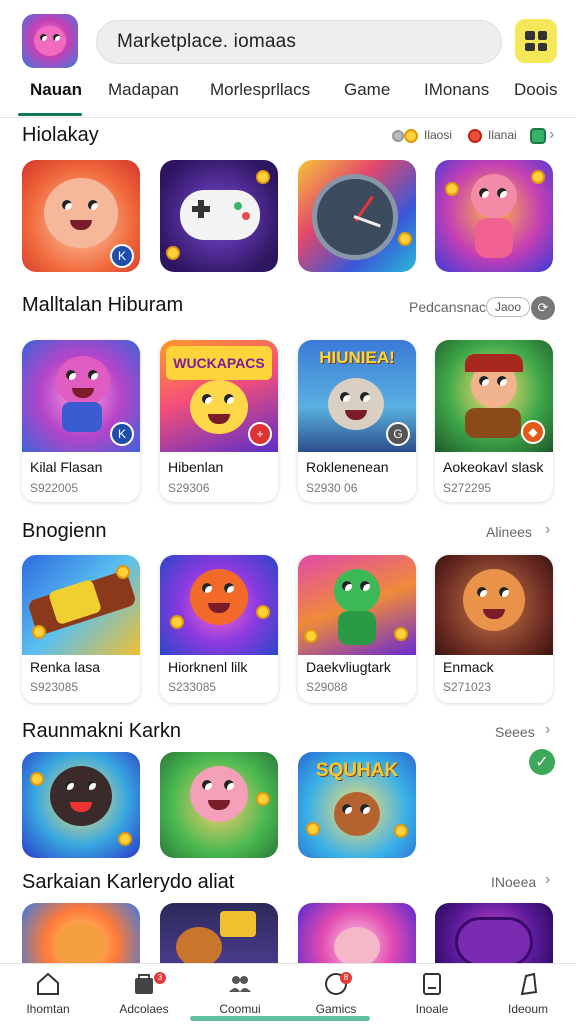 The width and height of the screenshot is (576, 1024). Describe the element at coordinates (206, 42) in the screenshot. I see `search-input: Marketplace. iomaas` at that location.